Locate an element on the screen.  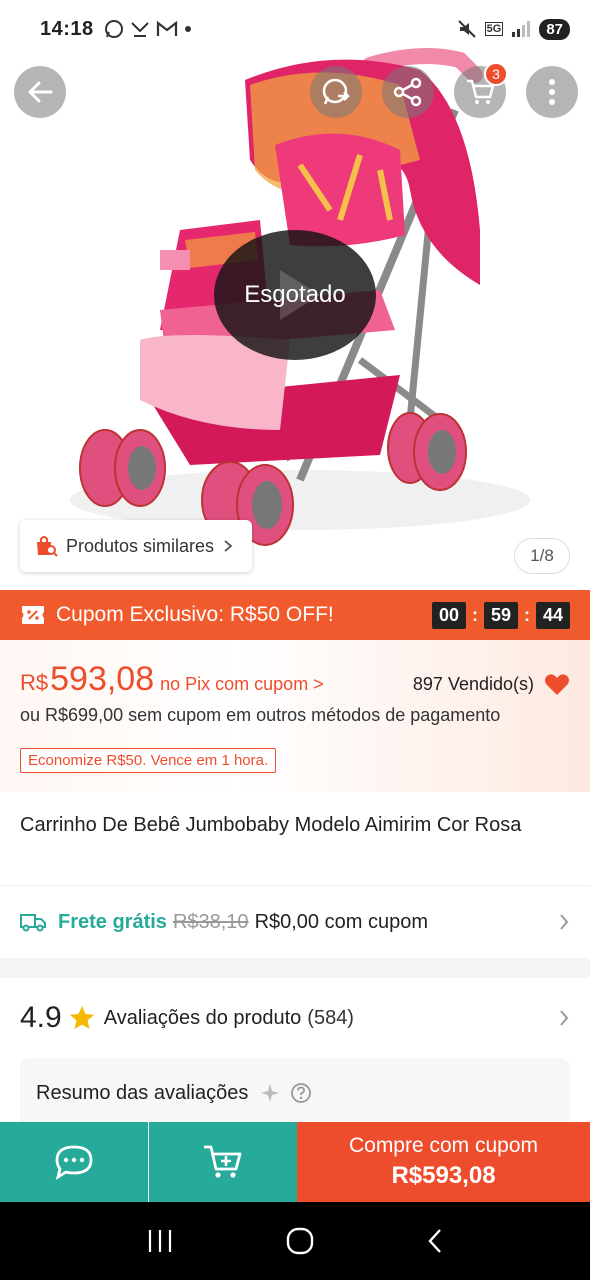
shipping-row: Frete grátis R$38,10 R$0,00 com cupom is located at coordinates (295, 922).